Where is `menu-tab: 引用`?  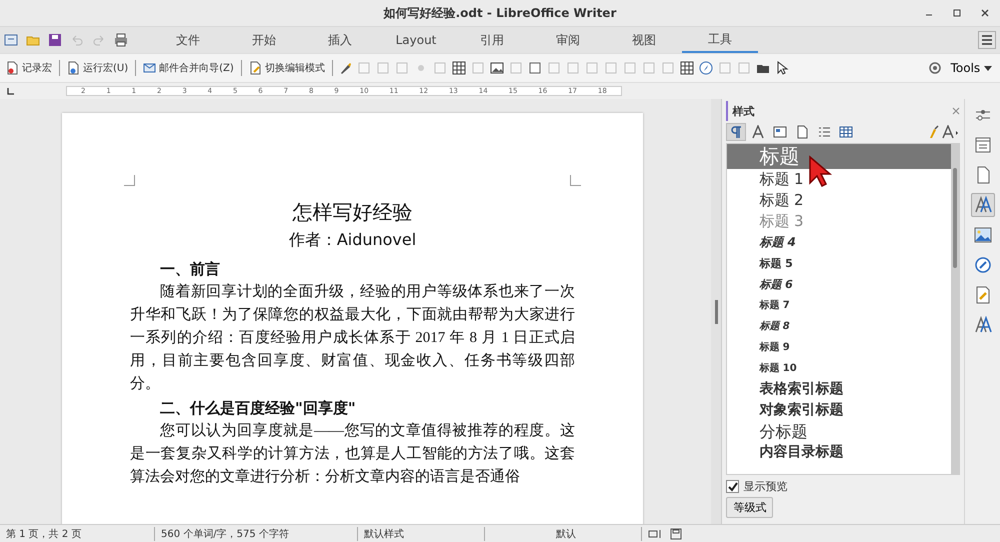 menu-tab: 引用 is located at coordinates (492, 40).